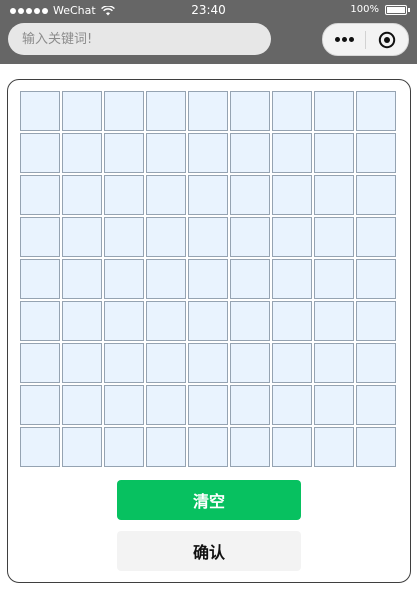  Describe the element at coordinates (209, 500) in the screenshot. I see `clear-button: 清空` at that location.